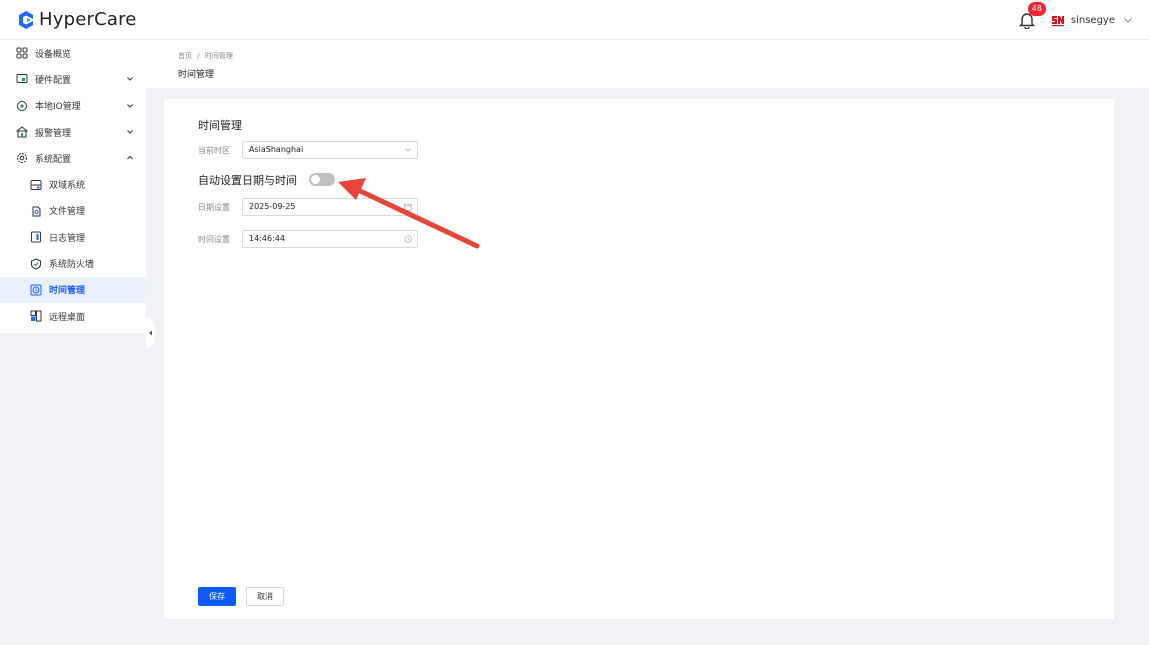 The width and height of the screenshot is (1149, 645). What do you see at coordinates (409, 213) in the screenshot?
I see `annotation-arrow-icon` at bounding box center [409, 213].